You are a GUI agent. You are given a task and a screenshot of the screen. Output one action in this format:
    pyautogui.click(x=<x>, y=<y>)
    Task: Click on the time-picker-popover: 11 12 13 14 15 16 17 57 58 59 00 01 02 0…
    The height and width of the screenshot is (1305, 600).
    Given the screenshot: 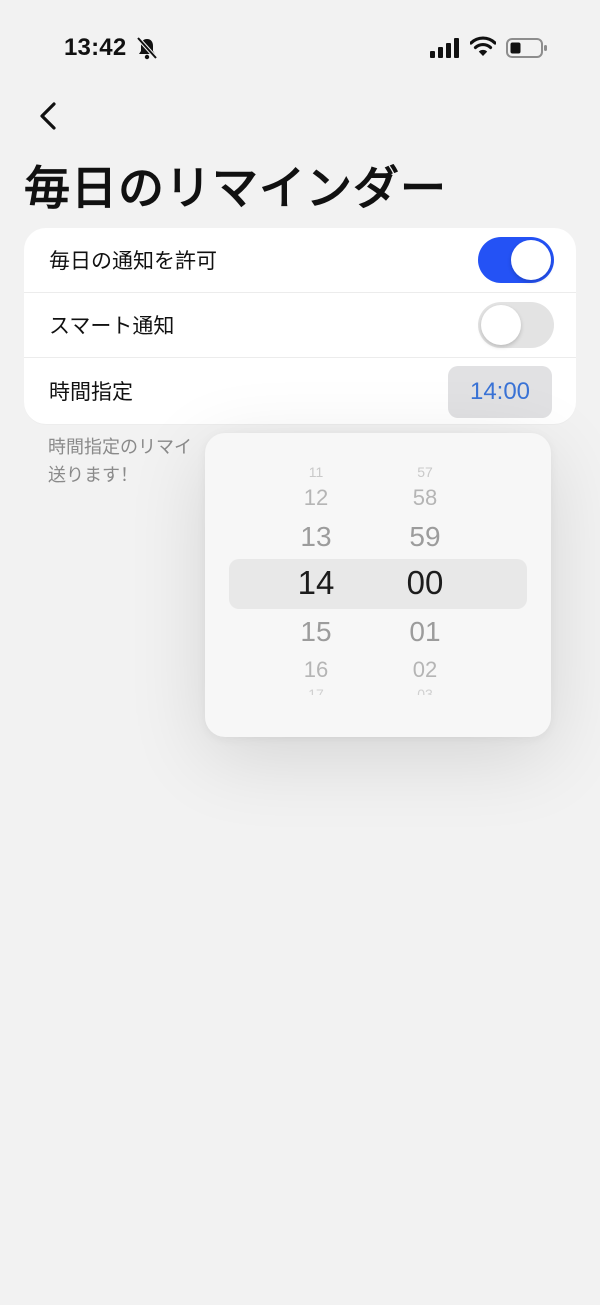 What is the action you would take?
    pyautogui.click(x=378, y=585)
    